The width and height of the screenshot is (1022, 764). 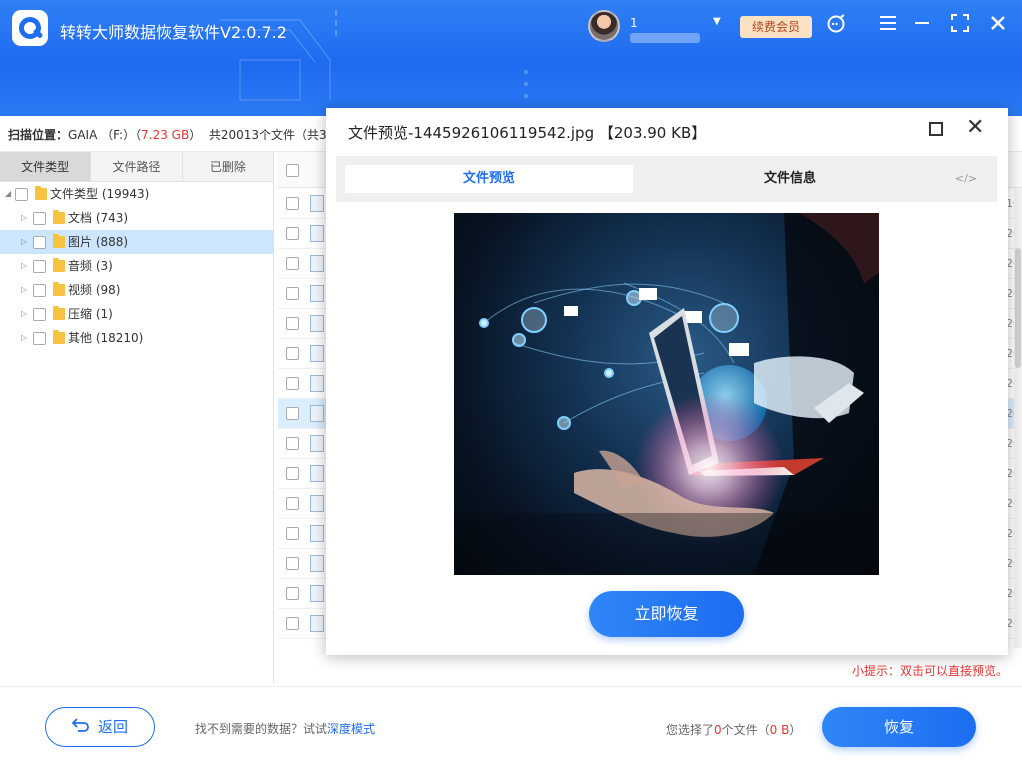 What do you see at coordinates (38, 135) in the screenshot?
I see `scan-location-label: 扫描位置：` at bounding box center [38, 135].